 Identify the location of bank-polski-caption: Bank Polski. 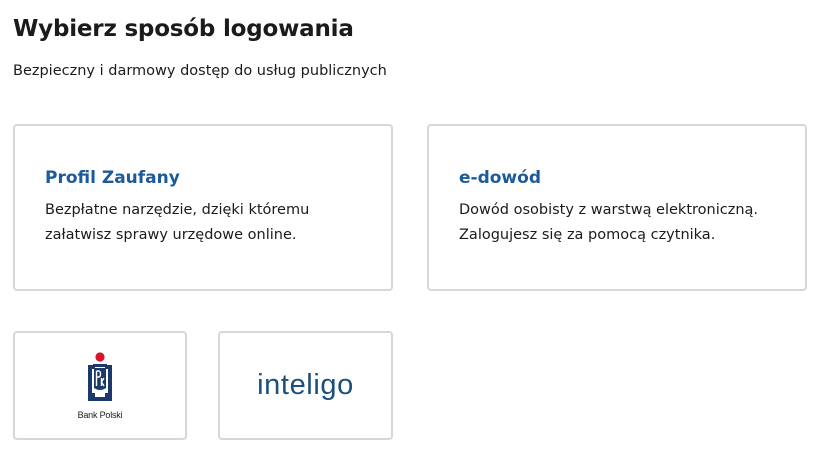
(100, 414).